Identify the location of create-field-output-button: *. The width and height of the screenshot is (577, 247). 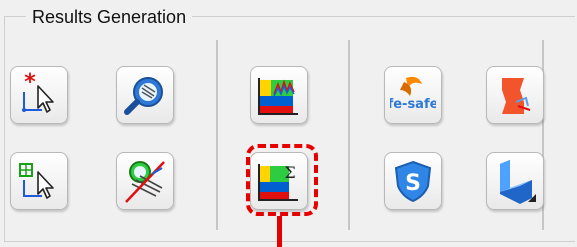
(39, 95).